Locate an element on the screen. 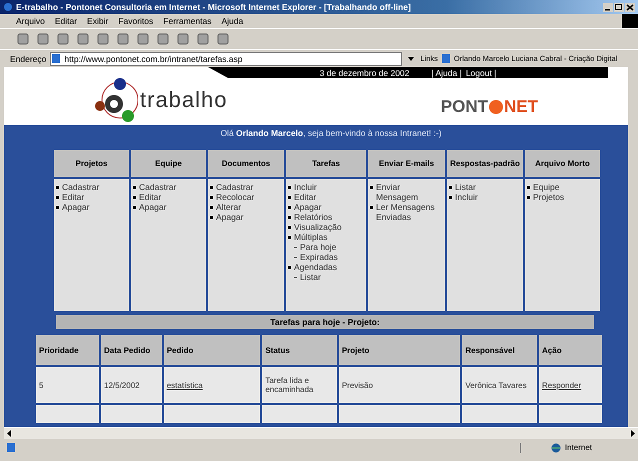 The image size is (638, 461). column-header: Pedido is located at coordinates (212, 350).